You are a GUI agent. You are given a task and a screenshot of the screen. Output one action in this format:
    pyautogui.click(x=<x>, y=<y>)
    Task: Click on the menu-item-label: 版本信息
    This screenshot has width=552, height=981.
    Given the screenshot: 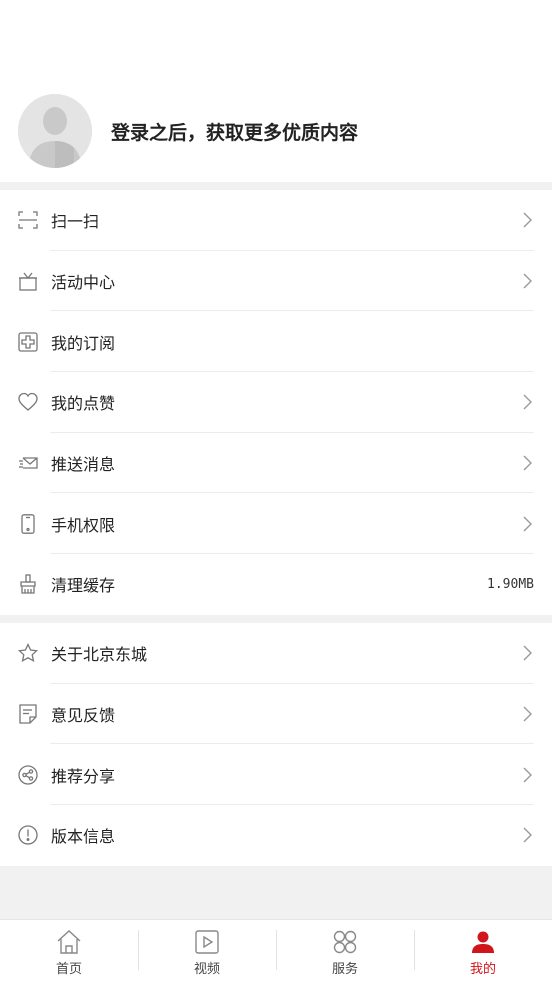 What is the action you would take?
    pyautogui.click(x=83, y=837)
    